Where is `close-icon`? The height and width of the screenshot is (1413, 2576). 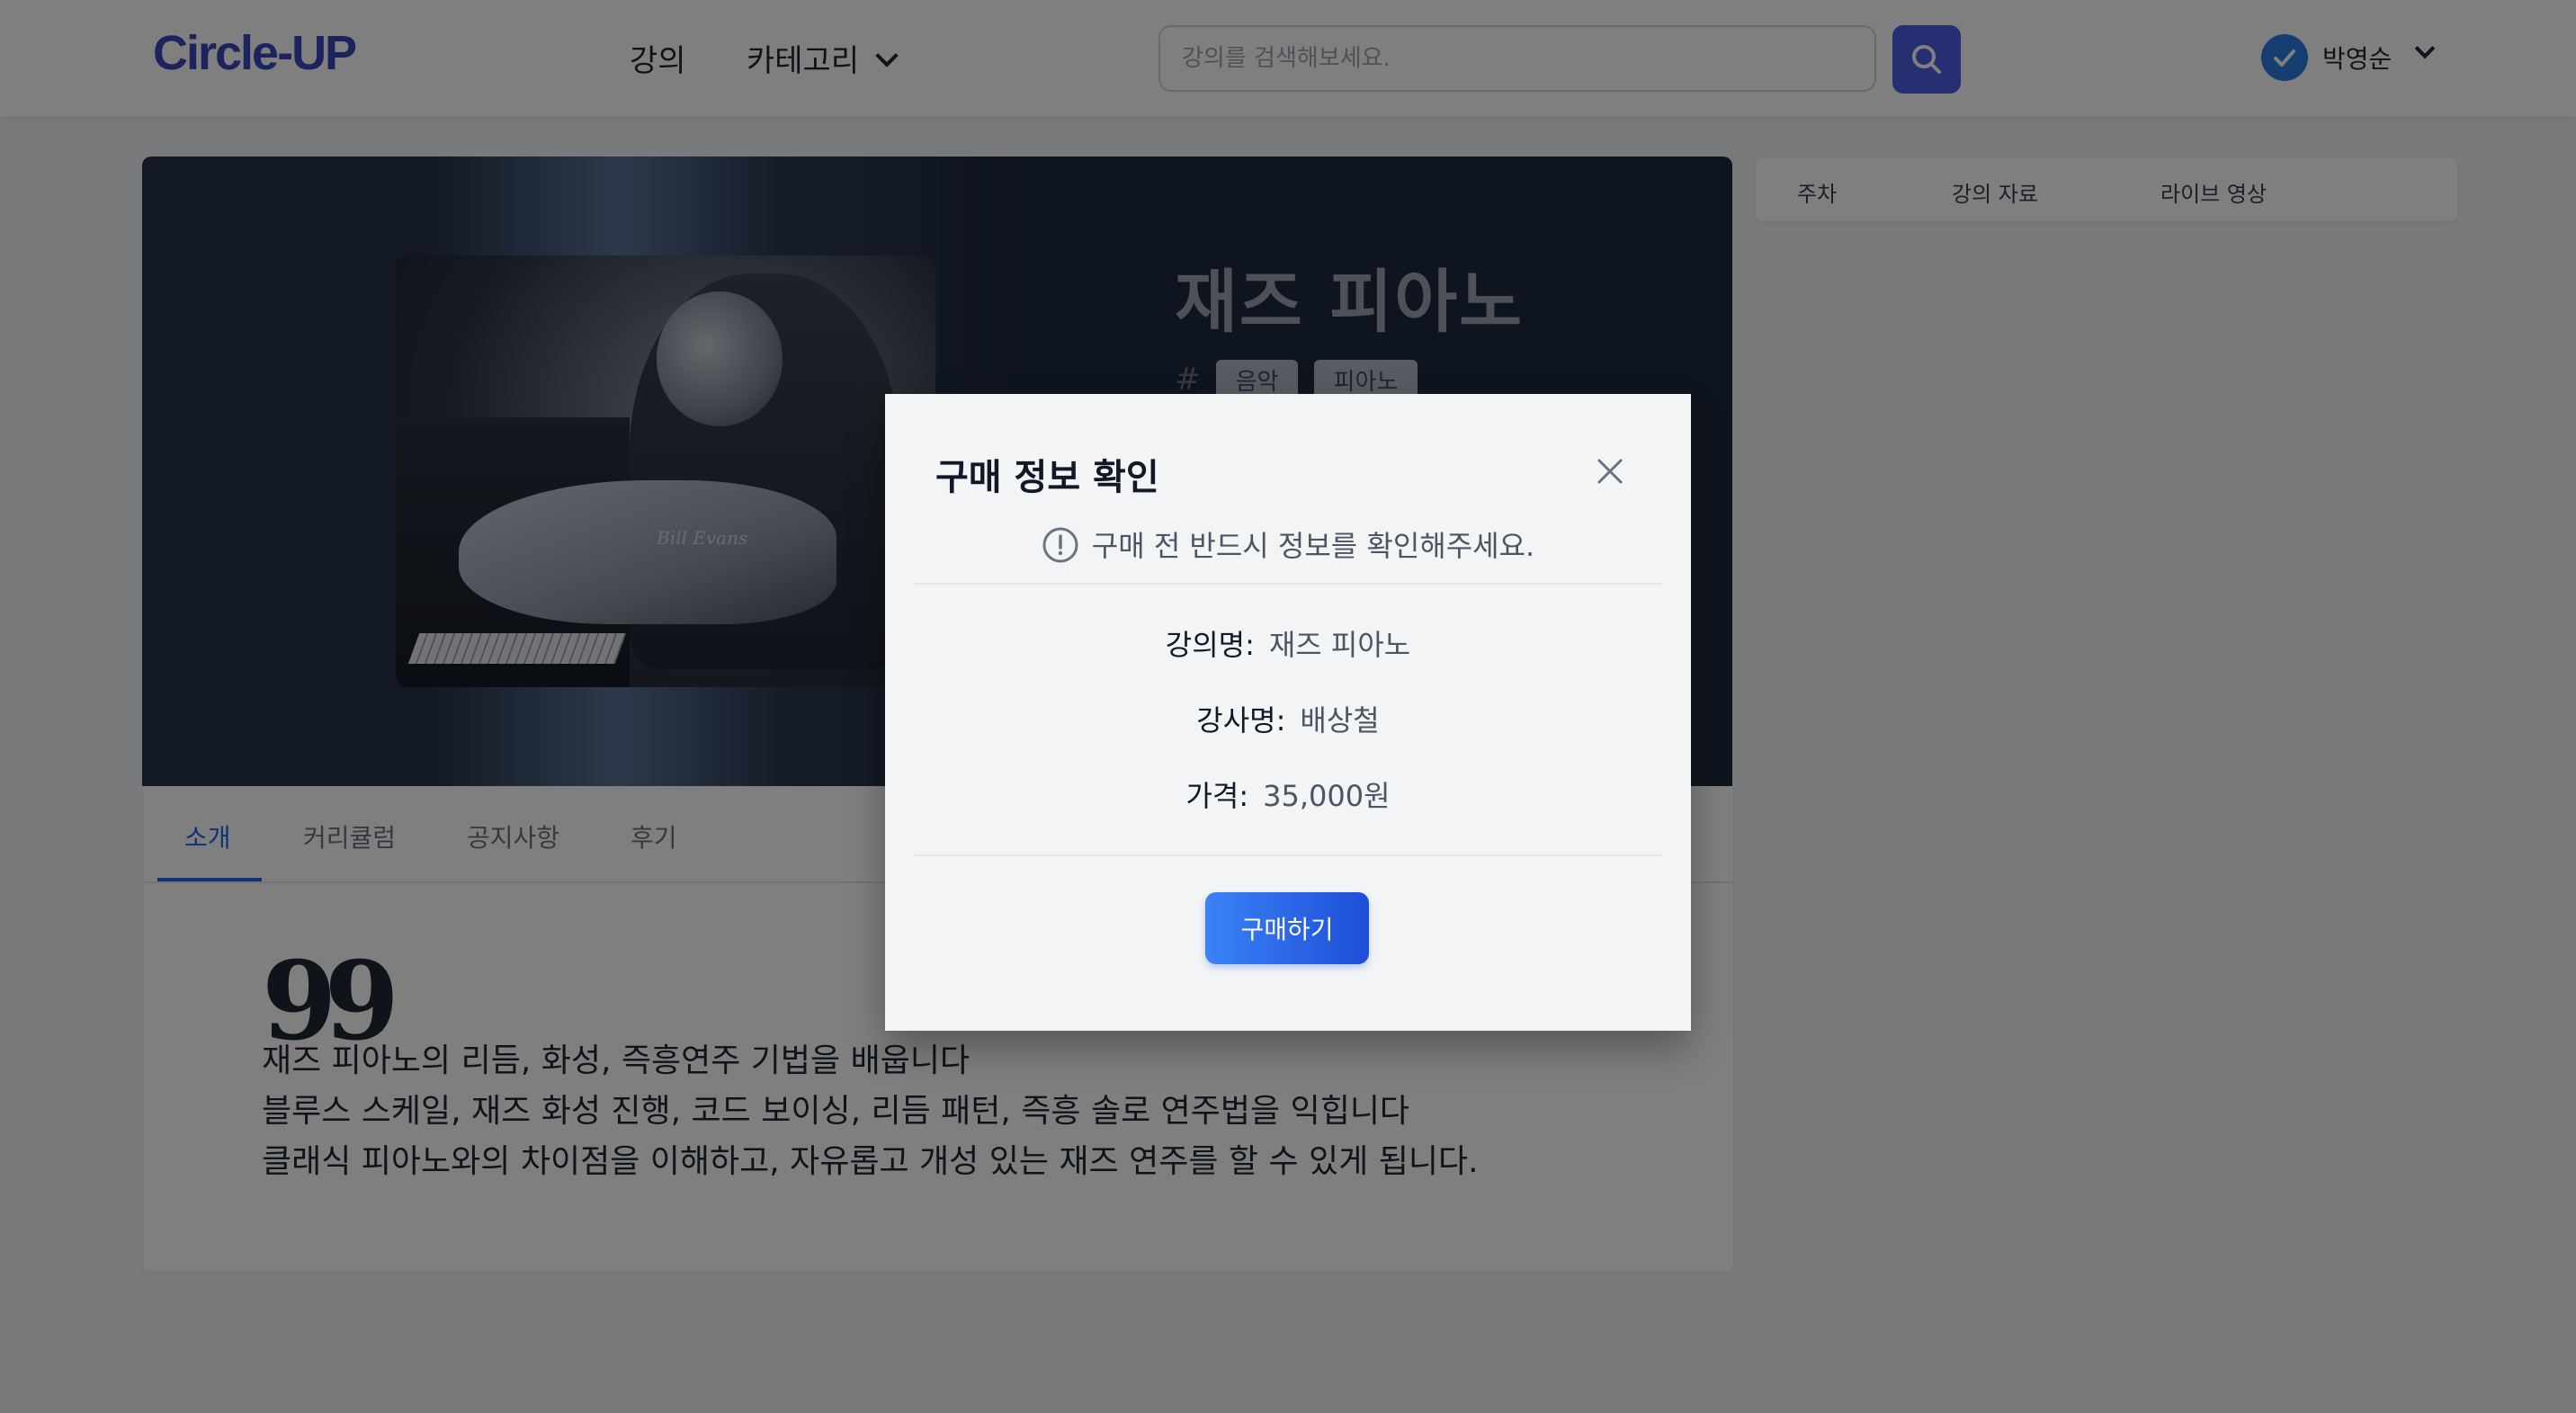
close-icon is located at coordinates (1610, 471).